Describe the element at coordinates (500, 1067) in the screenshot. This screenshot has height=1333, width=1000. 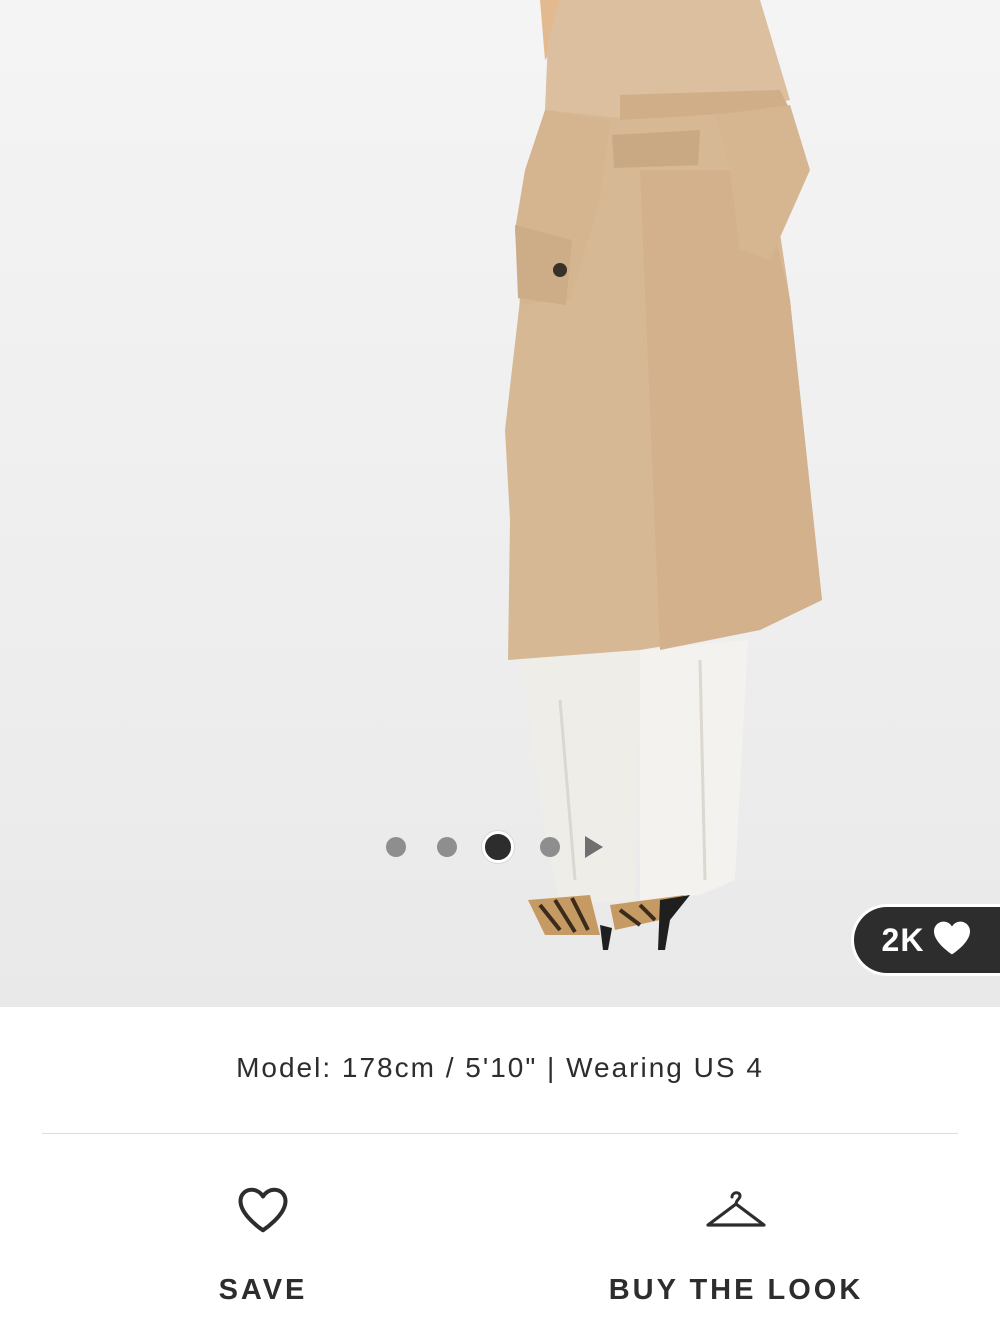
I see `model-info-text: Model: 178cm / 5'10" | Wearing US 4` at that location.